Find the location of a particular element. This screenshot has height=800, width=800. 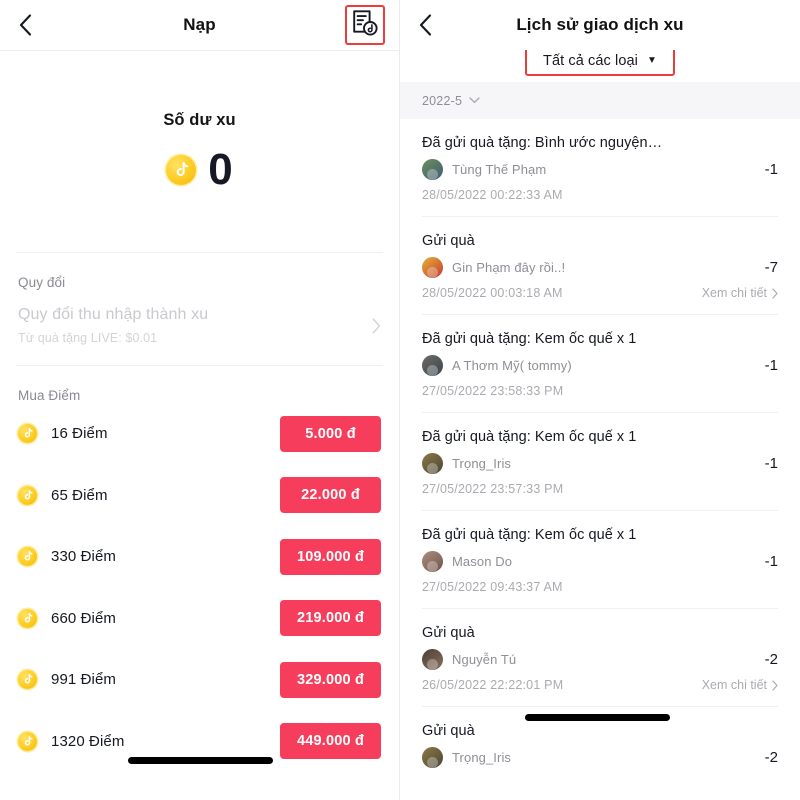

transaction-username: Trọng_Iris is located at coordinates (482, 463).